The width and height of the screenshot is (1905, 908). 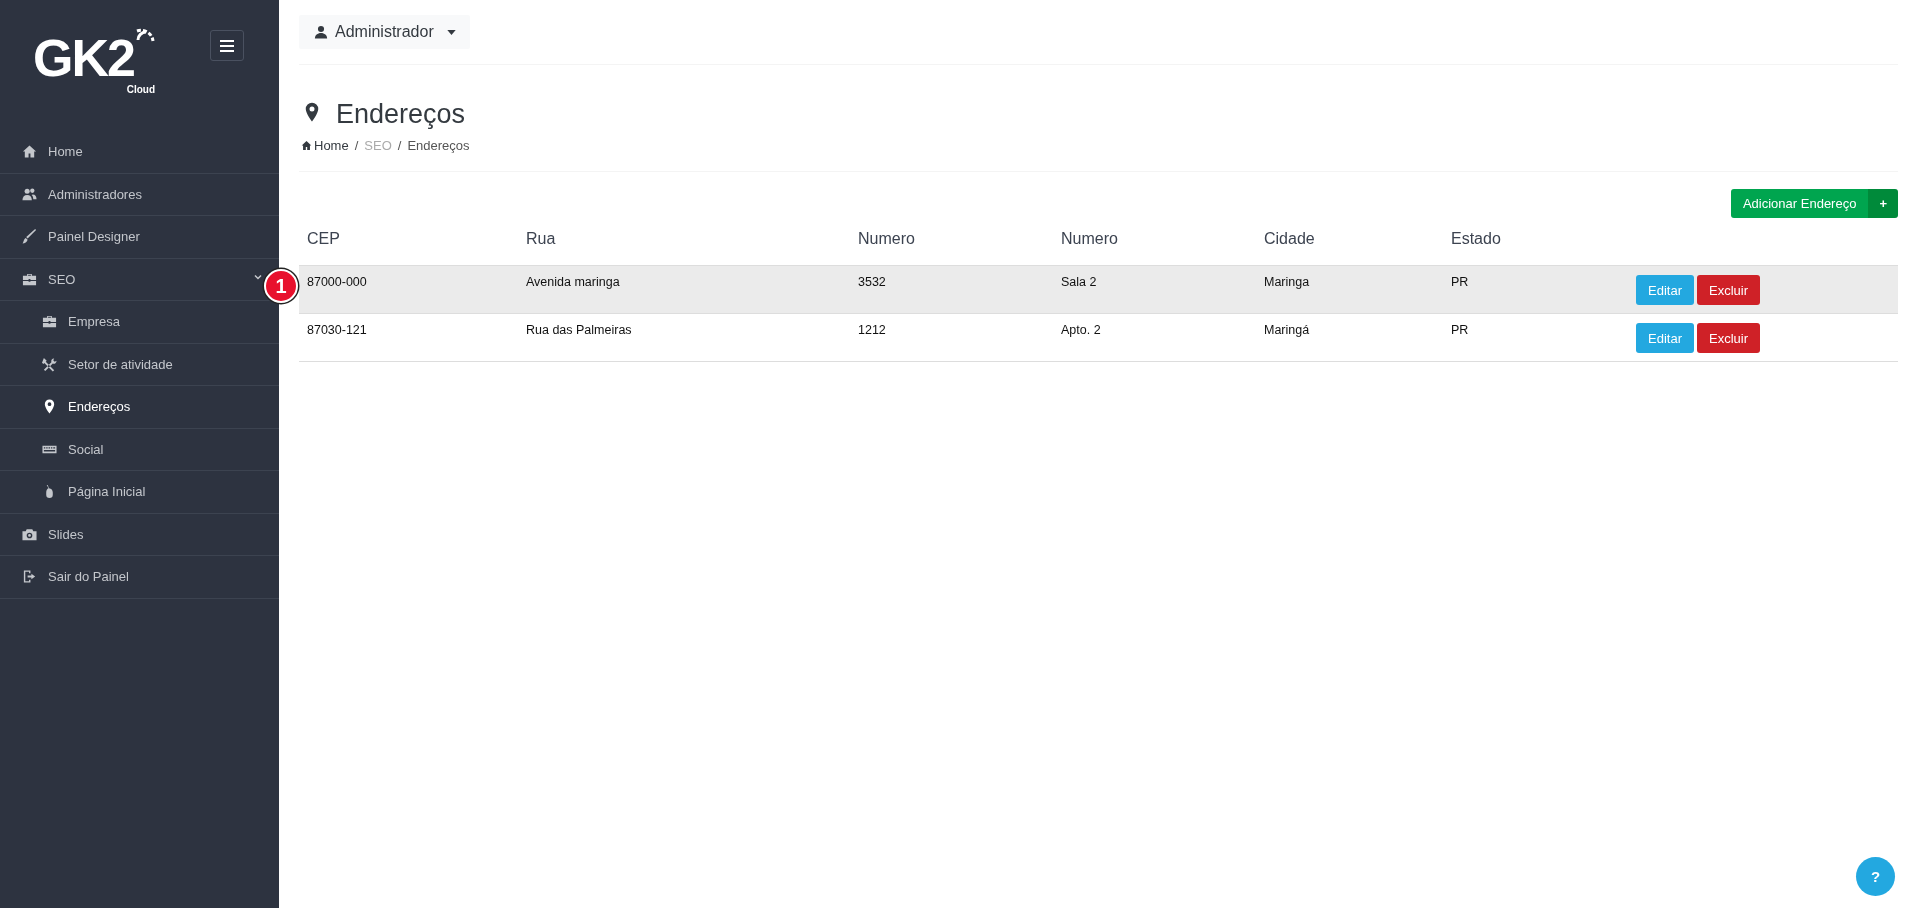 I want to click on page-title: Endereços, so click(x=401, y=114).